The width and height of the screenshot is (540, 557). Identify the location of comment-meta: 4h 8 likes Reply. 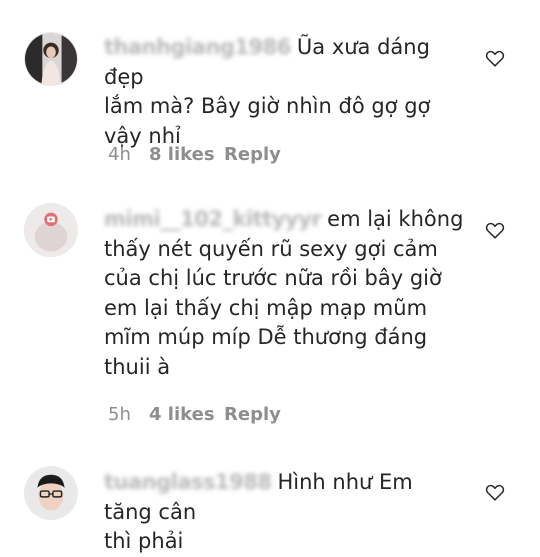
(194, 154).